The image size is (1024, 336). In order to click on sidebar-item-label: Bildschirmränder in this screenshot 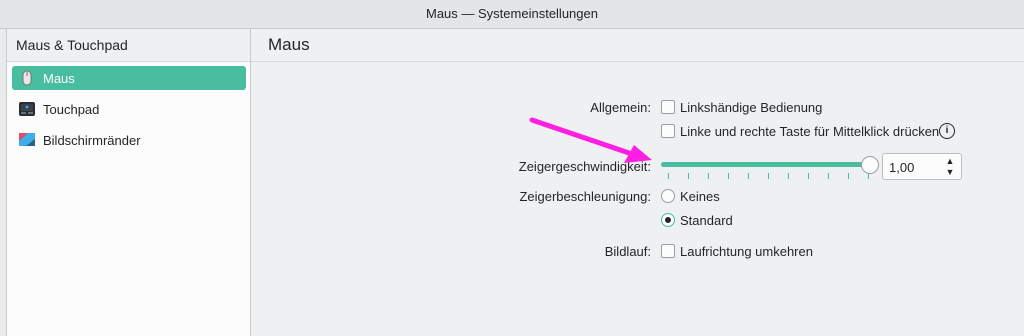, I will do `click(92, 140)`.